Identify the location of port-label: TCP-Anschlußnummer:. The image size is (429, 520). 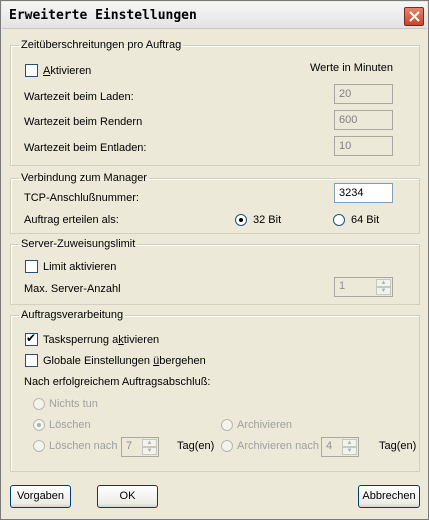
(81, 198).